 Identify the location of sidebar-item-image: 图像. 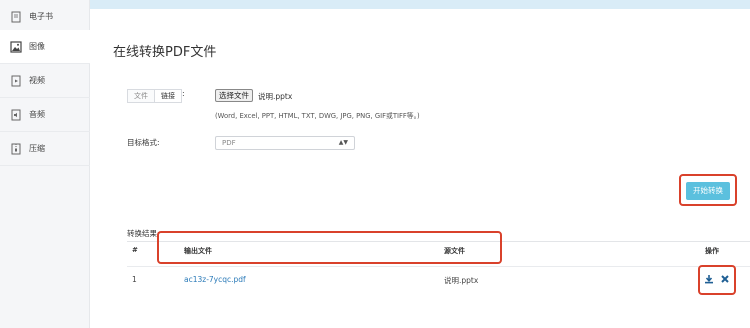
(45, 47).